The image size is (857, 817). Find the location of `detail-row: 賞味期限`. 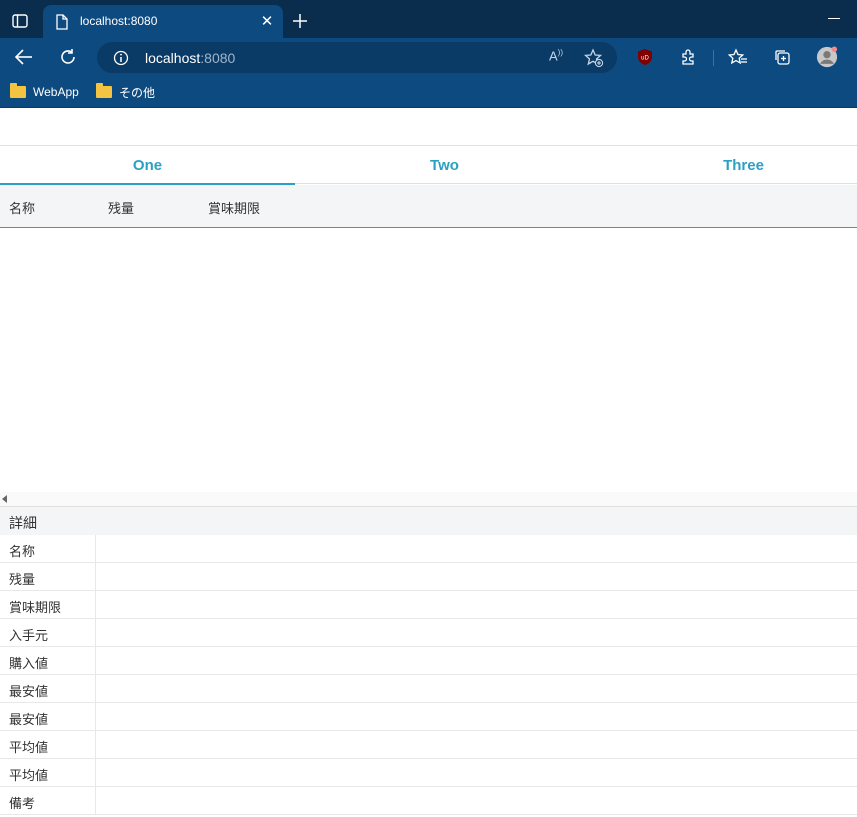

detail-row: 賞味期限 is located at coordinates (428, 605).